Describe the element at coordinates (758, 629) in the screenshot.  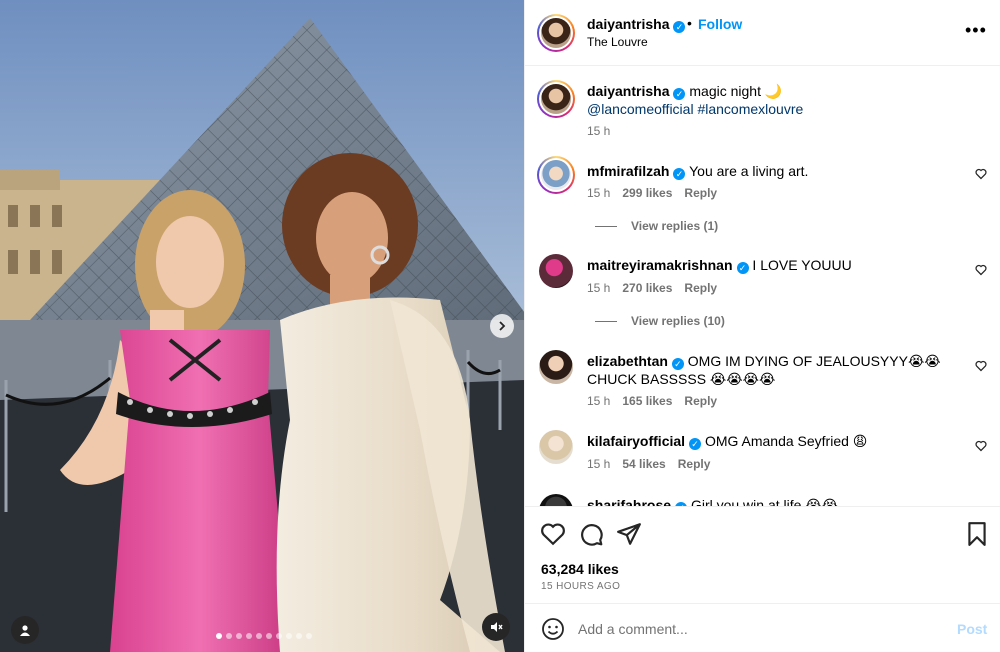
I see `comment-input` at that location.